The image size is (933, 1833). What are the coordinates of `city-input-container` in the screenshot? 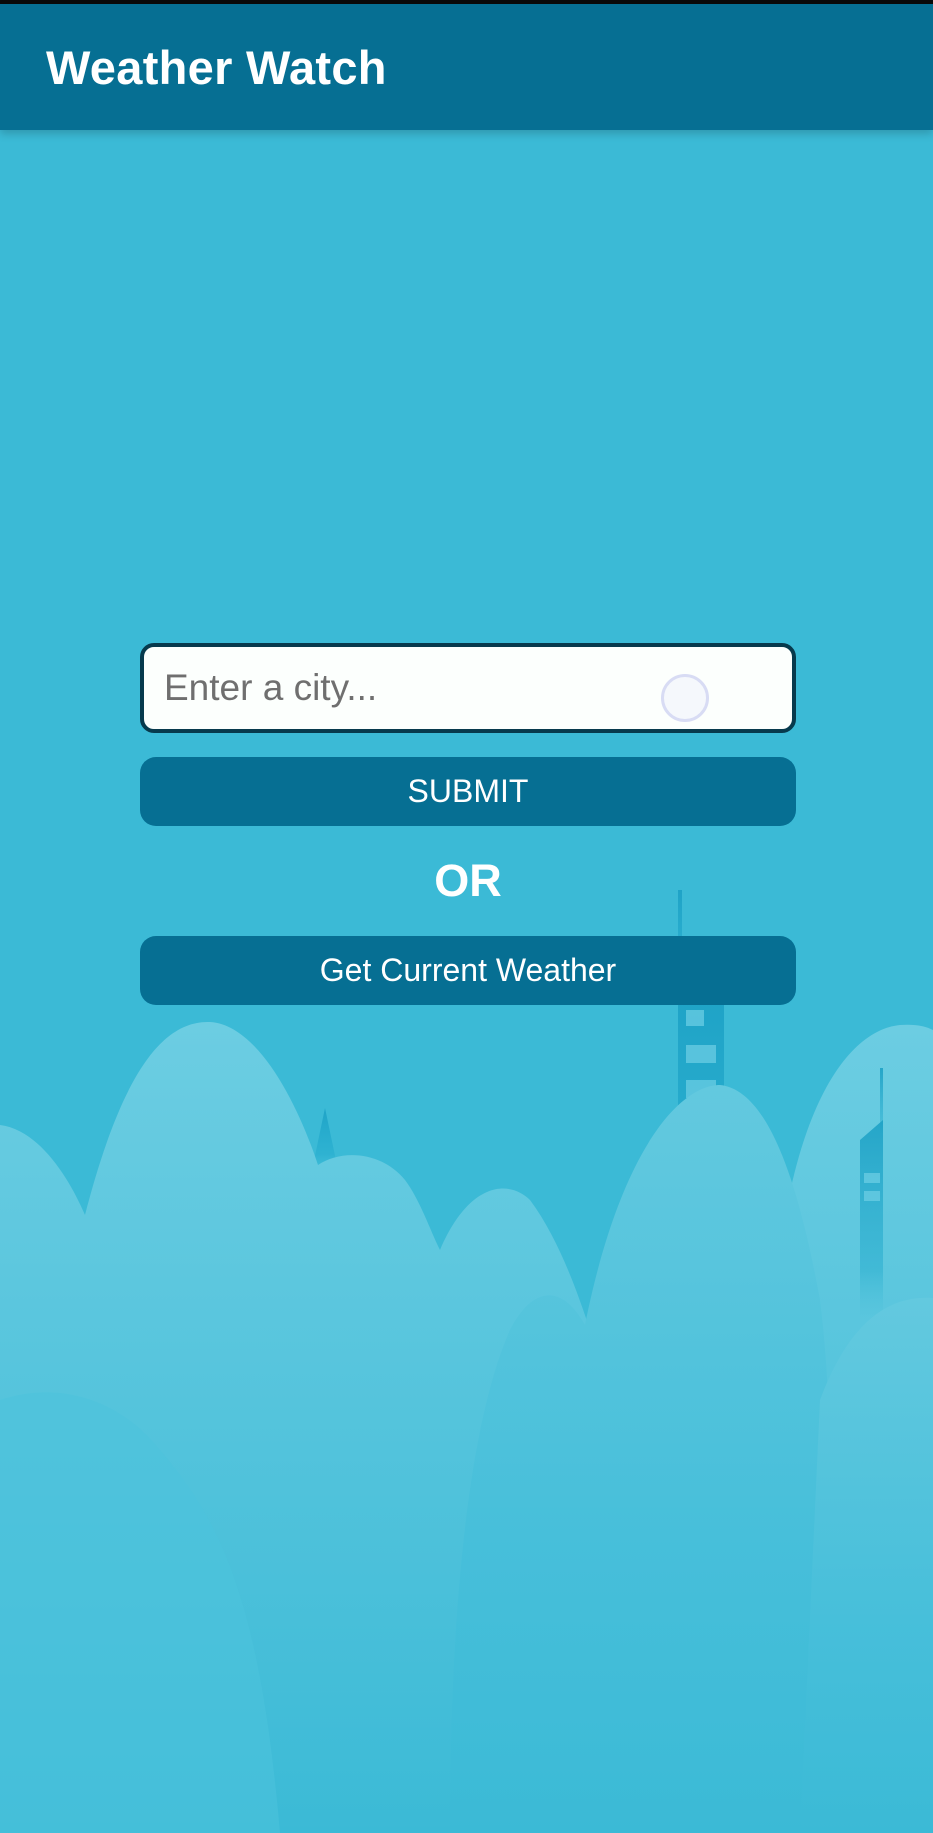 It's located at (468, 688).